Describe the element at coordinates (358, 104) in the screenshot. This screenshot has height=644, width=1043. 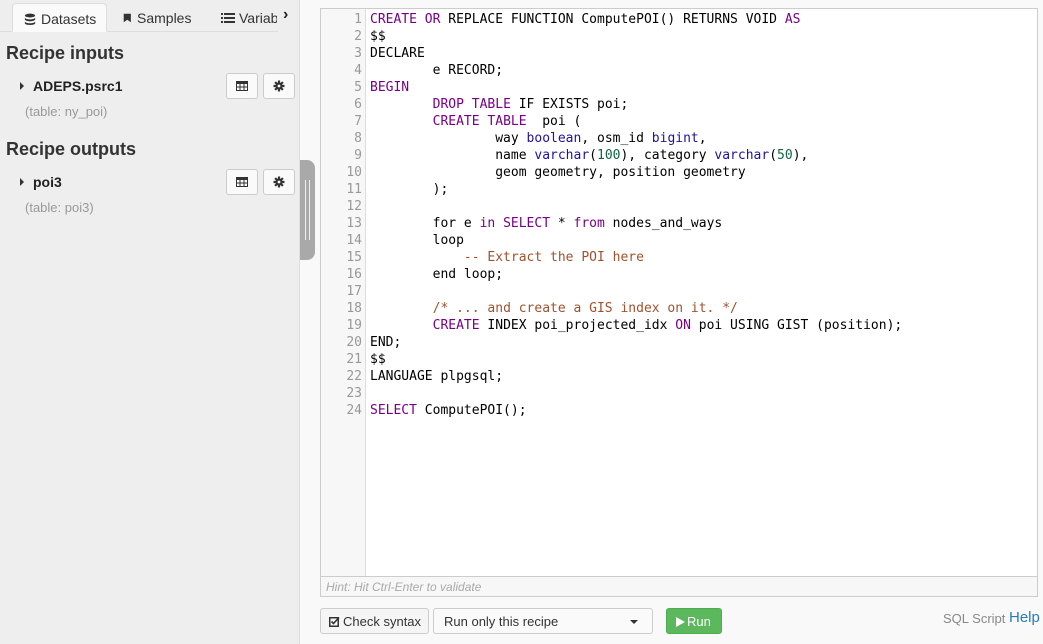
I see `line-number: 6` at that location.